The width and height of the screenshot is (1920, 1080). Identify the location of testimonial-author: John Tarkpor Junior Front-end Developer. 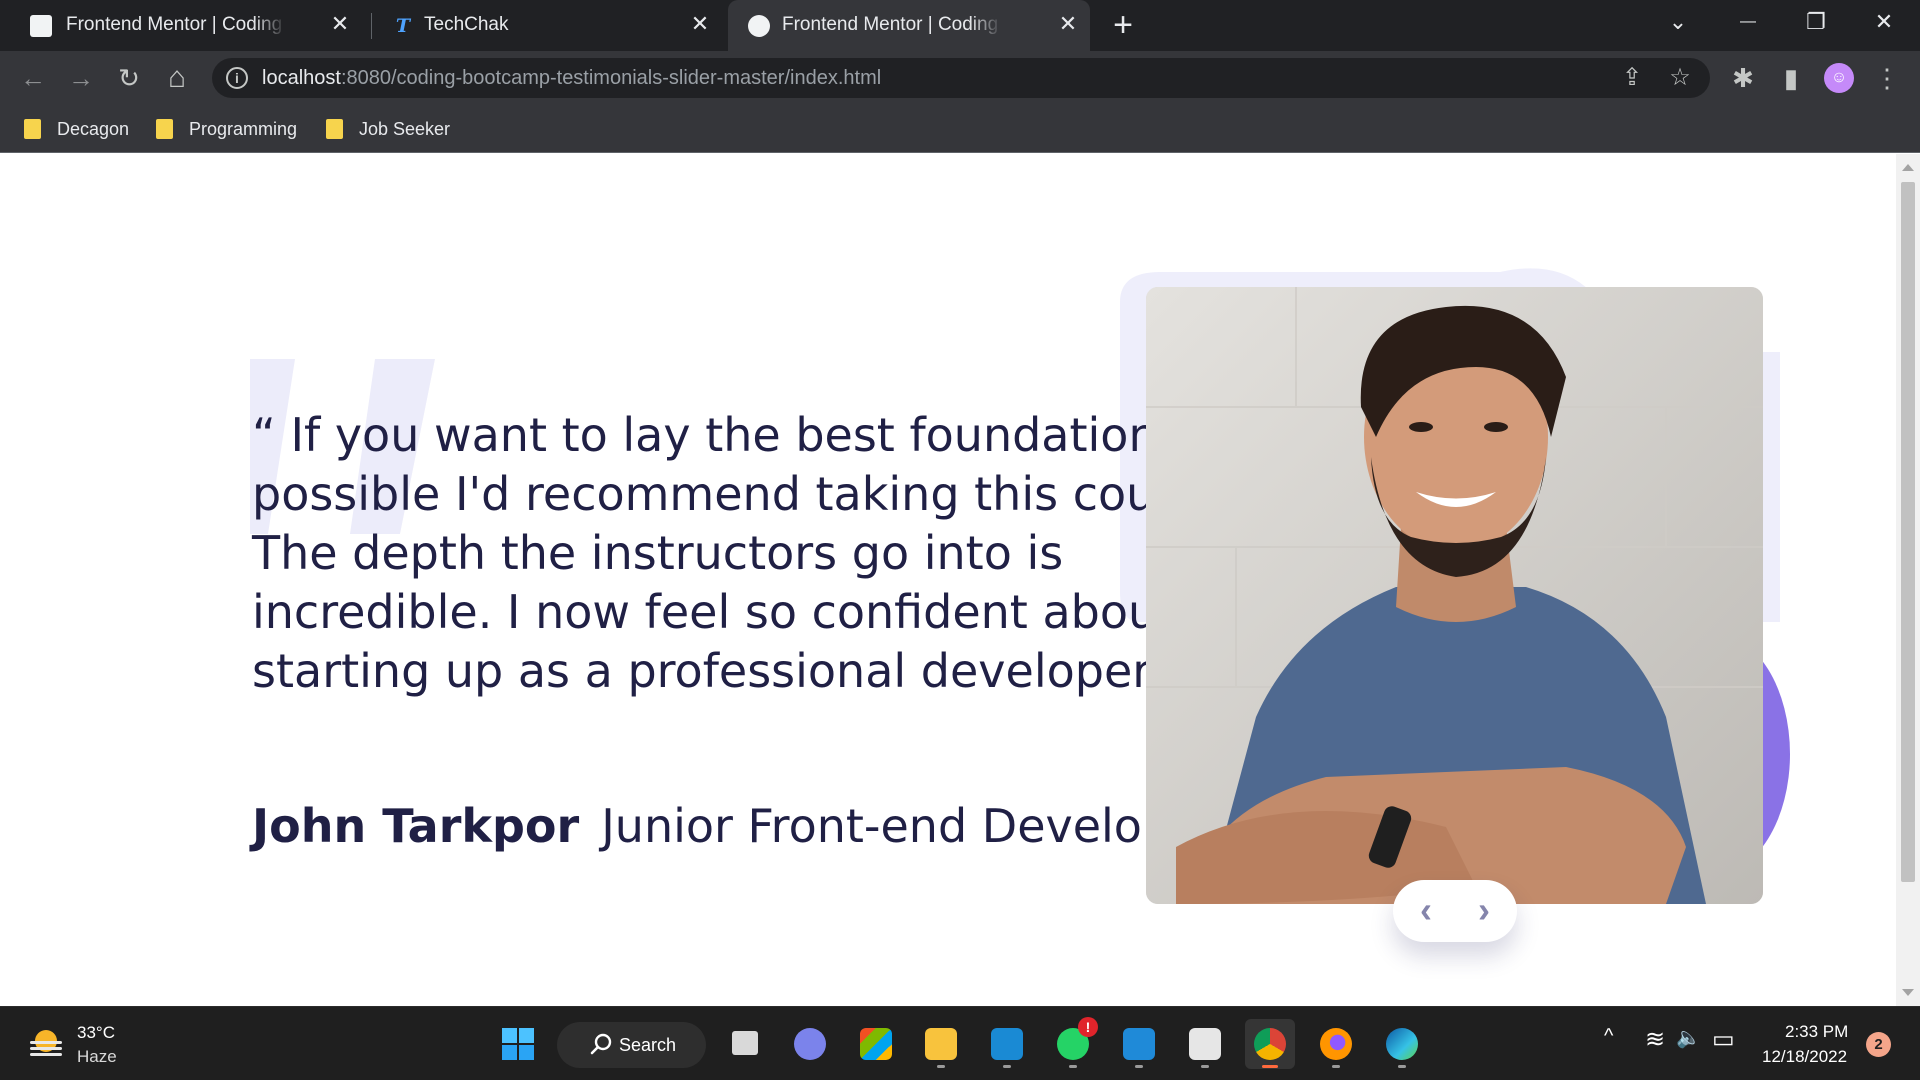
(735, 826).